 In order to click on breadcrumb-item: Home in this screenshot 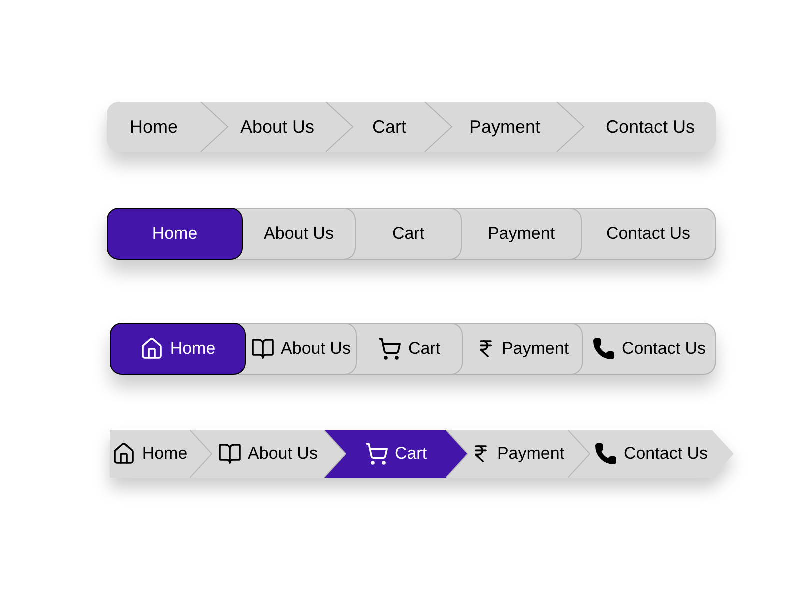, I will do `click(154, 127)`.